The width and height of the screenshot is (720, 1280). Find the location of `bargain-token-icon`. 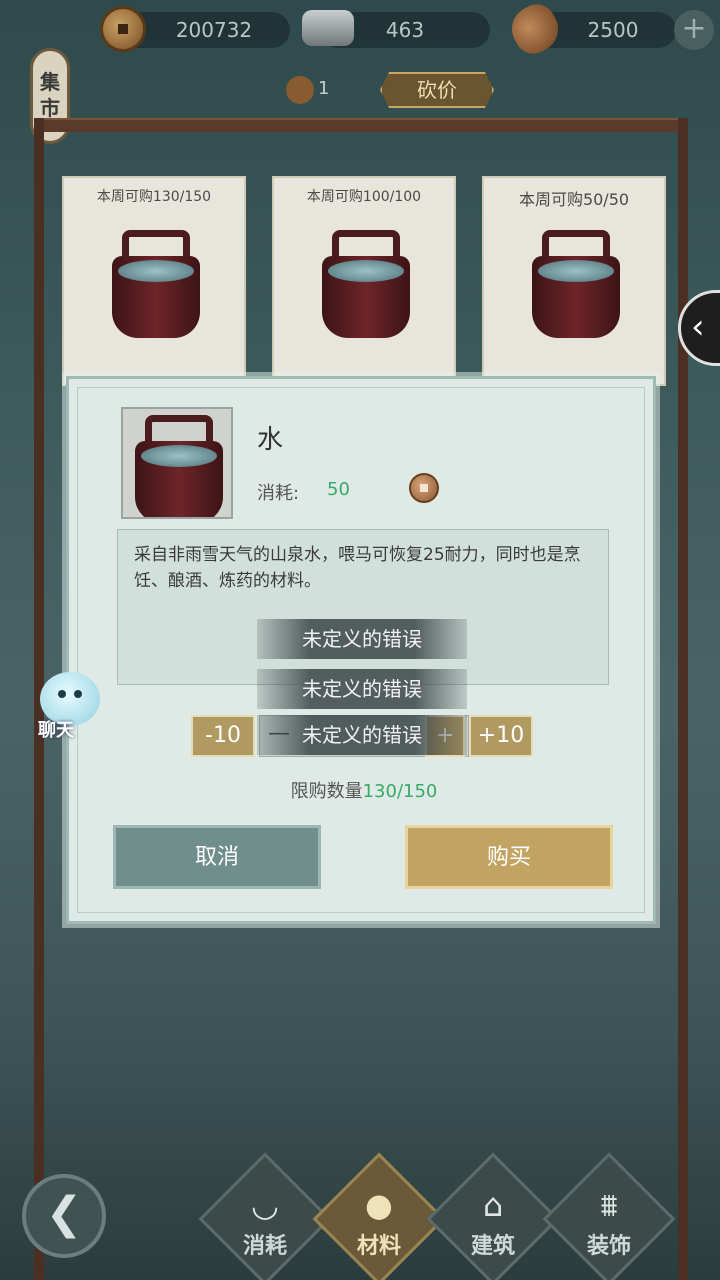

bargain-token-icon is located at coordinates (300, 90).